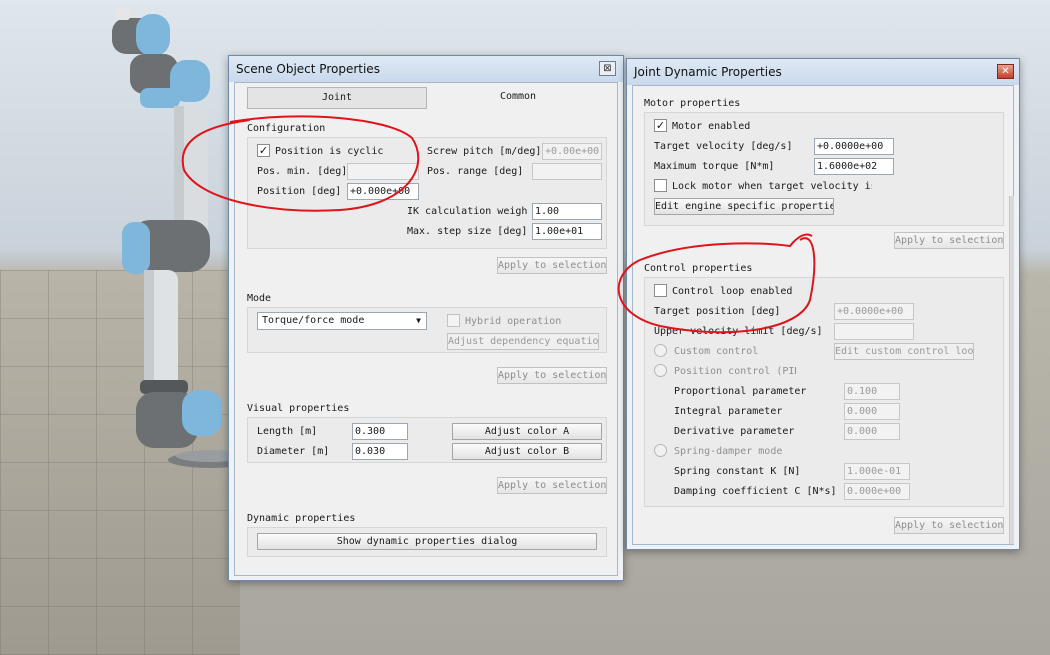  I want to click on upper-velocity-field, so click(874, 331).